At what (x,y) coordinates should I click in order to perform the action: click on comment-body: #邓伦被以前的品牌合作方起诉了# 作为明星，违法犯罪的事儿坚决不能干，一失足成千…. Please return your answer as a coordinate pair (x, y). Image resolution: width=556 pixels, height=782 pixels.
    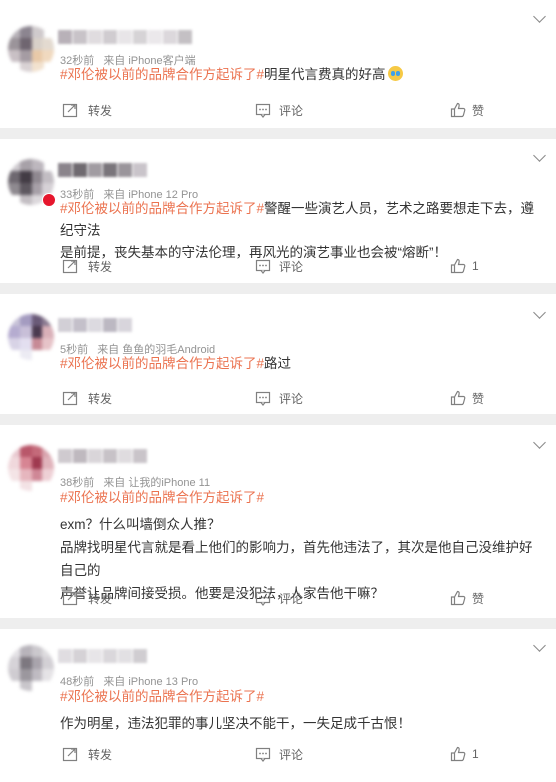
    Looking at the image, I should click on (302, 710).